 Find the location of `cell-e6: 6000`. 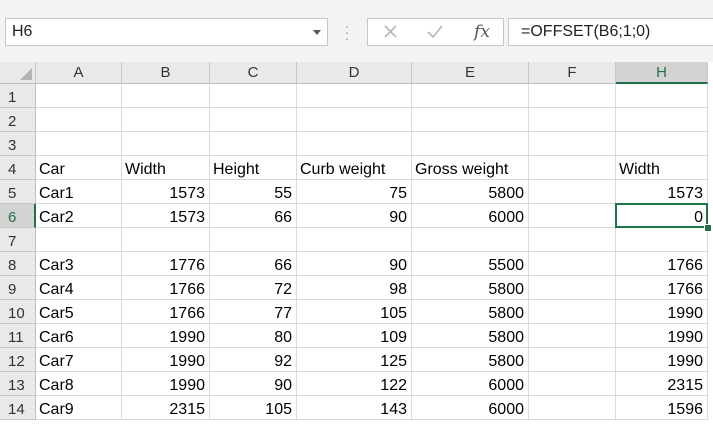

cell-e6: 6000 is located at coordinates (470, 216).